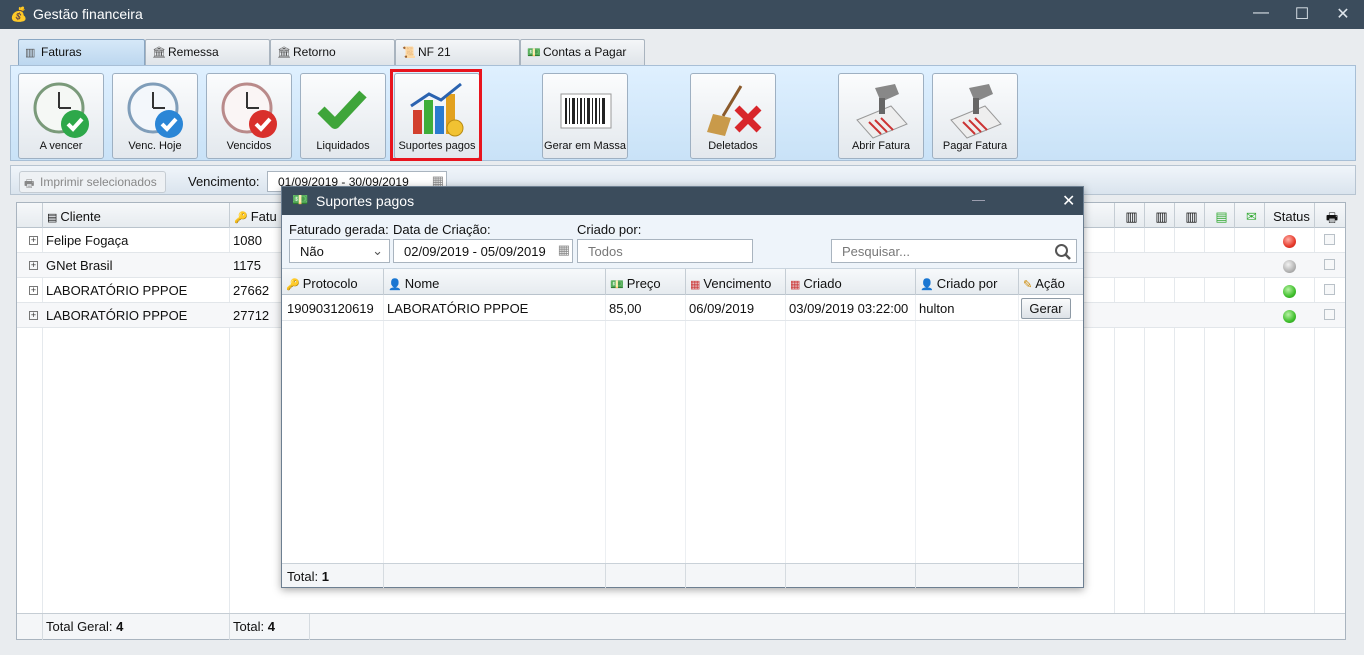 The image size is (1364, 655). Describe the element at coordinates (1063, 252) in the screenshot. I see `search-icon` at that location.